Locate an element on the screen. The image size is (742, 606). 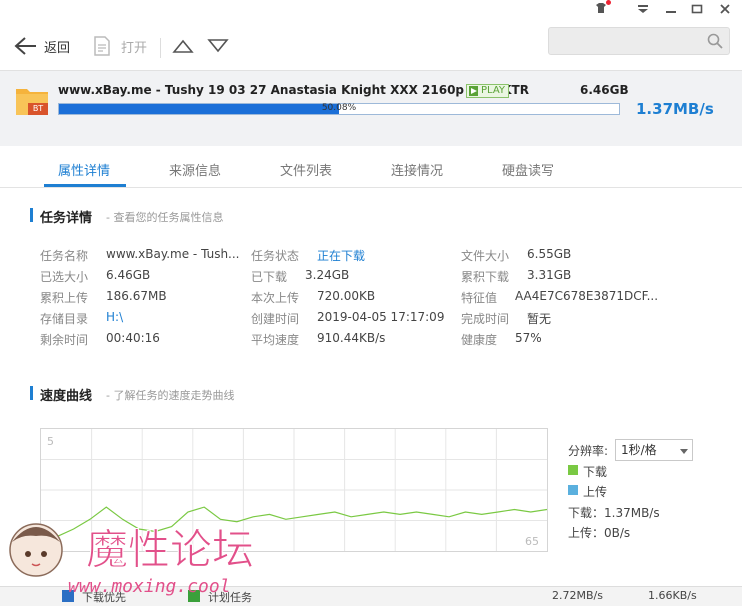
back-label: 返回 is located at coordinates (57, 48).